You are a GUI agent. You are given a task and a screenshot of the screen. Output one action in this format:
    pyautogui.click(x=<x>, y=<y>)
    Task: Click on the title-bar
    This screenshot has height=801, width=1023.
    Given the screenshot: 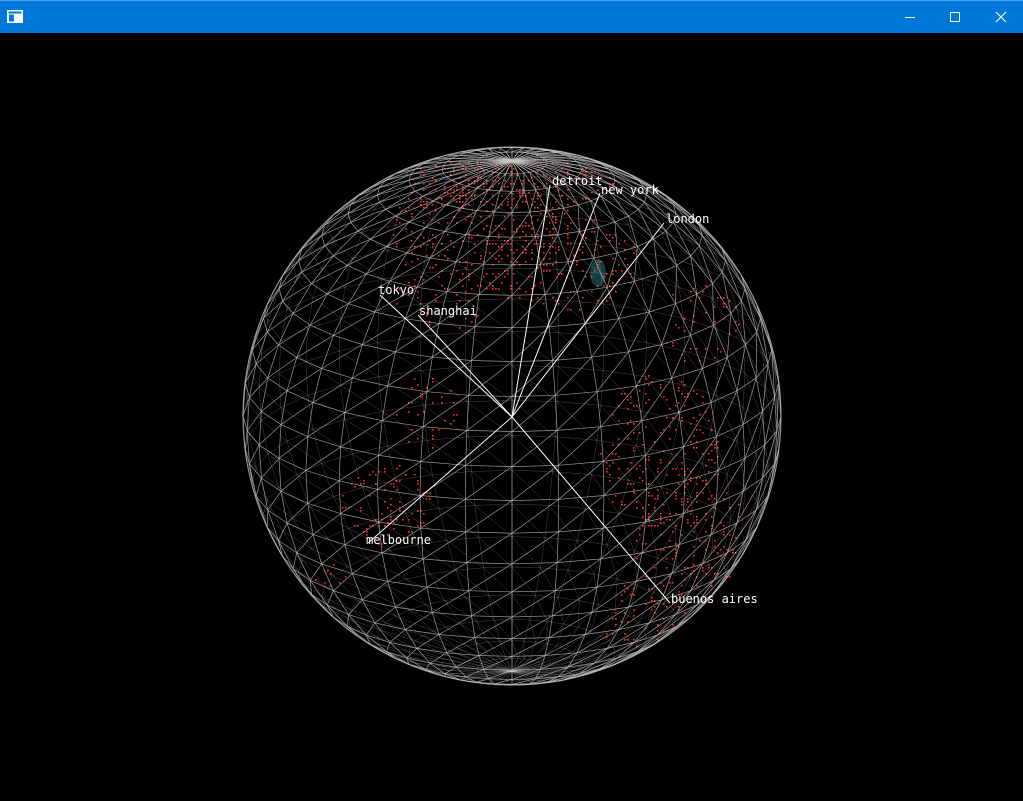 What is the action you would take?
    pyautogui.click(x=511, y=16)
    